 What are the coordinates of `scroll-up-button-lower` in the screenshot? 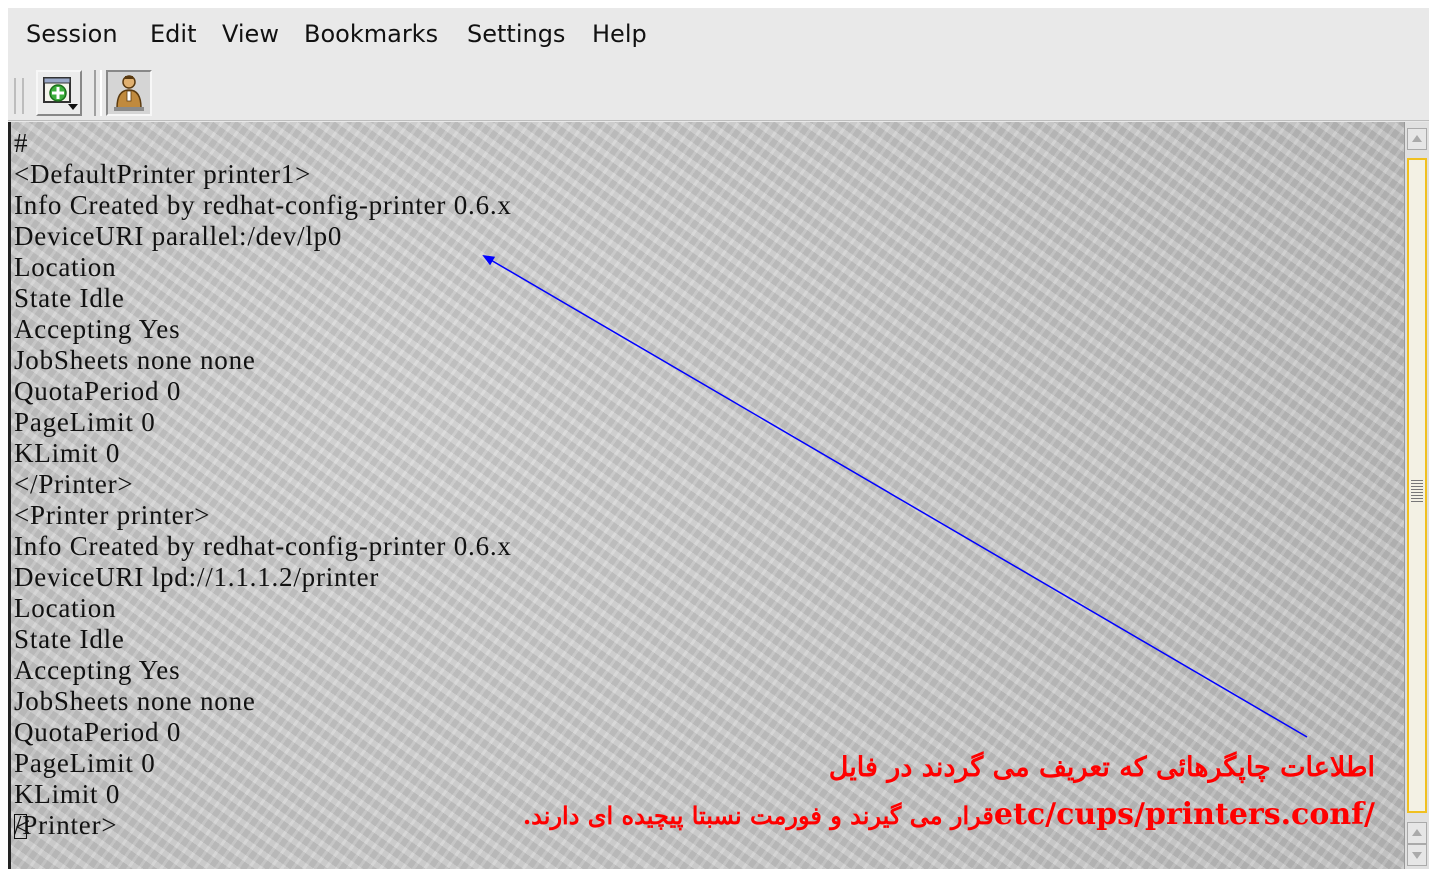 It's located at (1417, 833).